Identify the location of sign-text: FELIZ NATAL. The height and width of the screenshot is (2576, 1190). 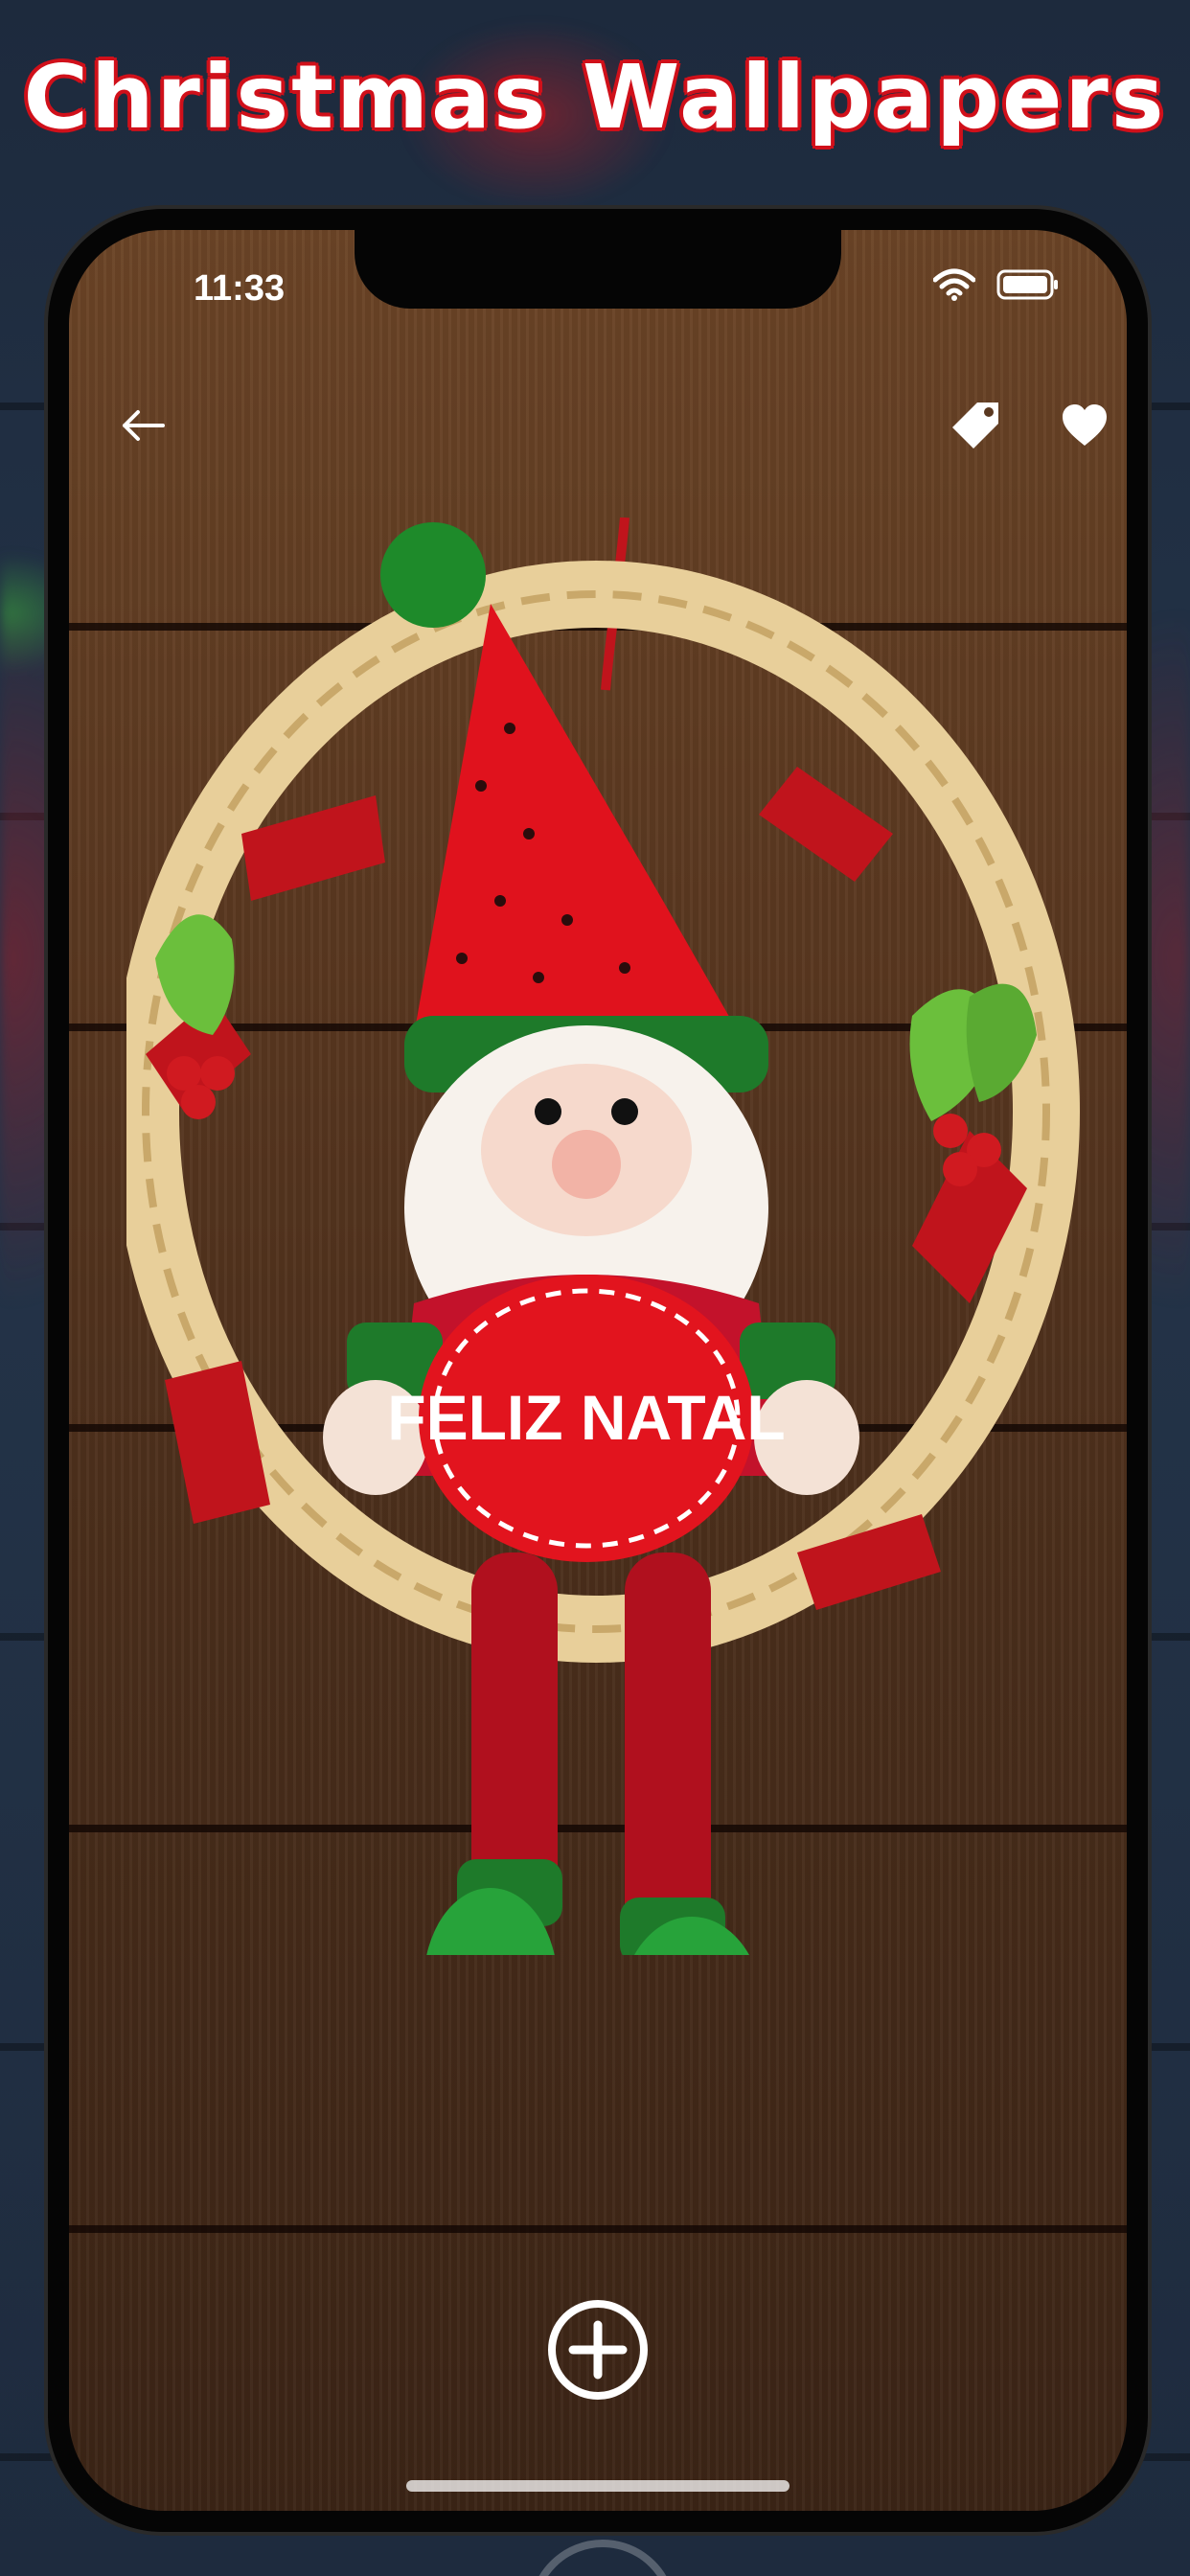
(586, 1417).